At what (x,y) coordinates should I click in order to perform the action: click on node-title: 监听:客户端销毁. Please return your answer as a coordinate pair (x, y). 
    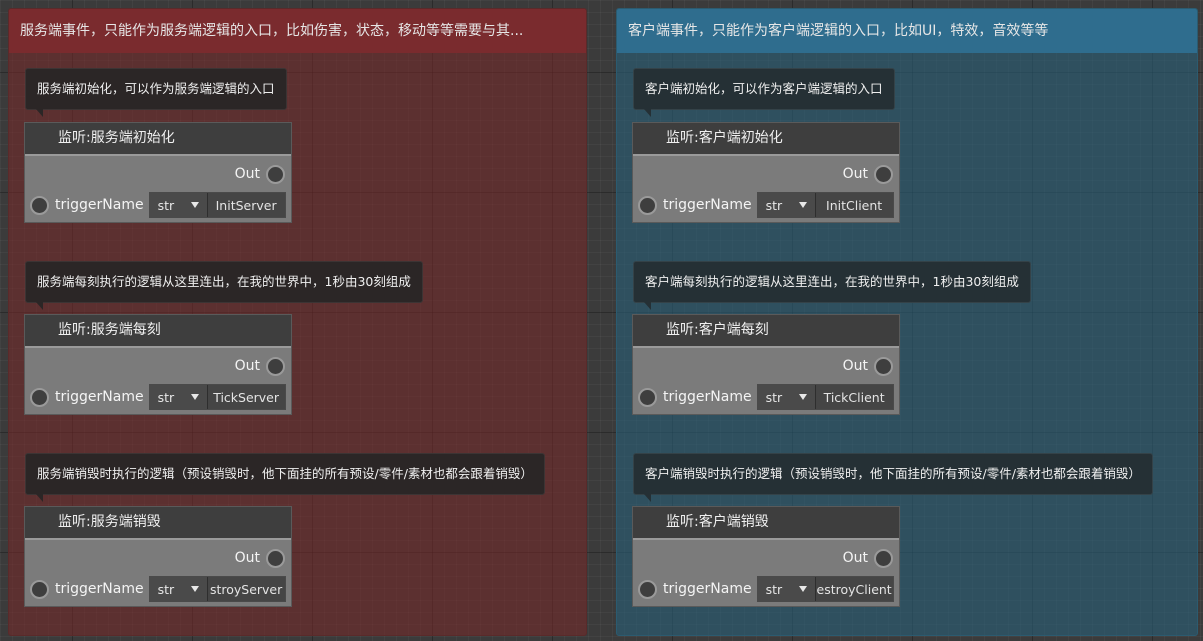
    Looking at the image, I should click on (766, 523).